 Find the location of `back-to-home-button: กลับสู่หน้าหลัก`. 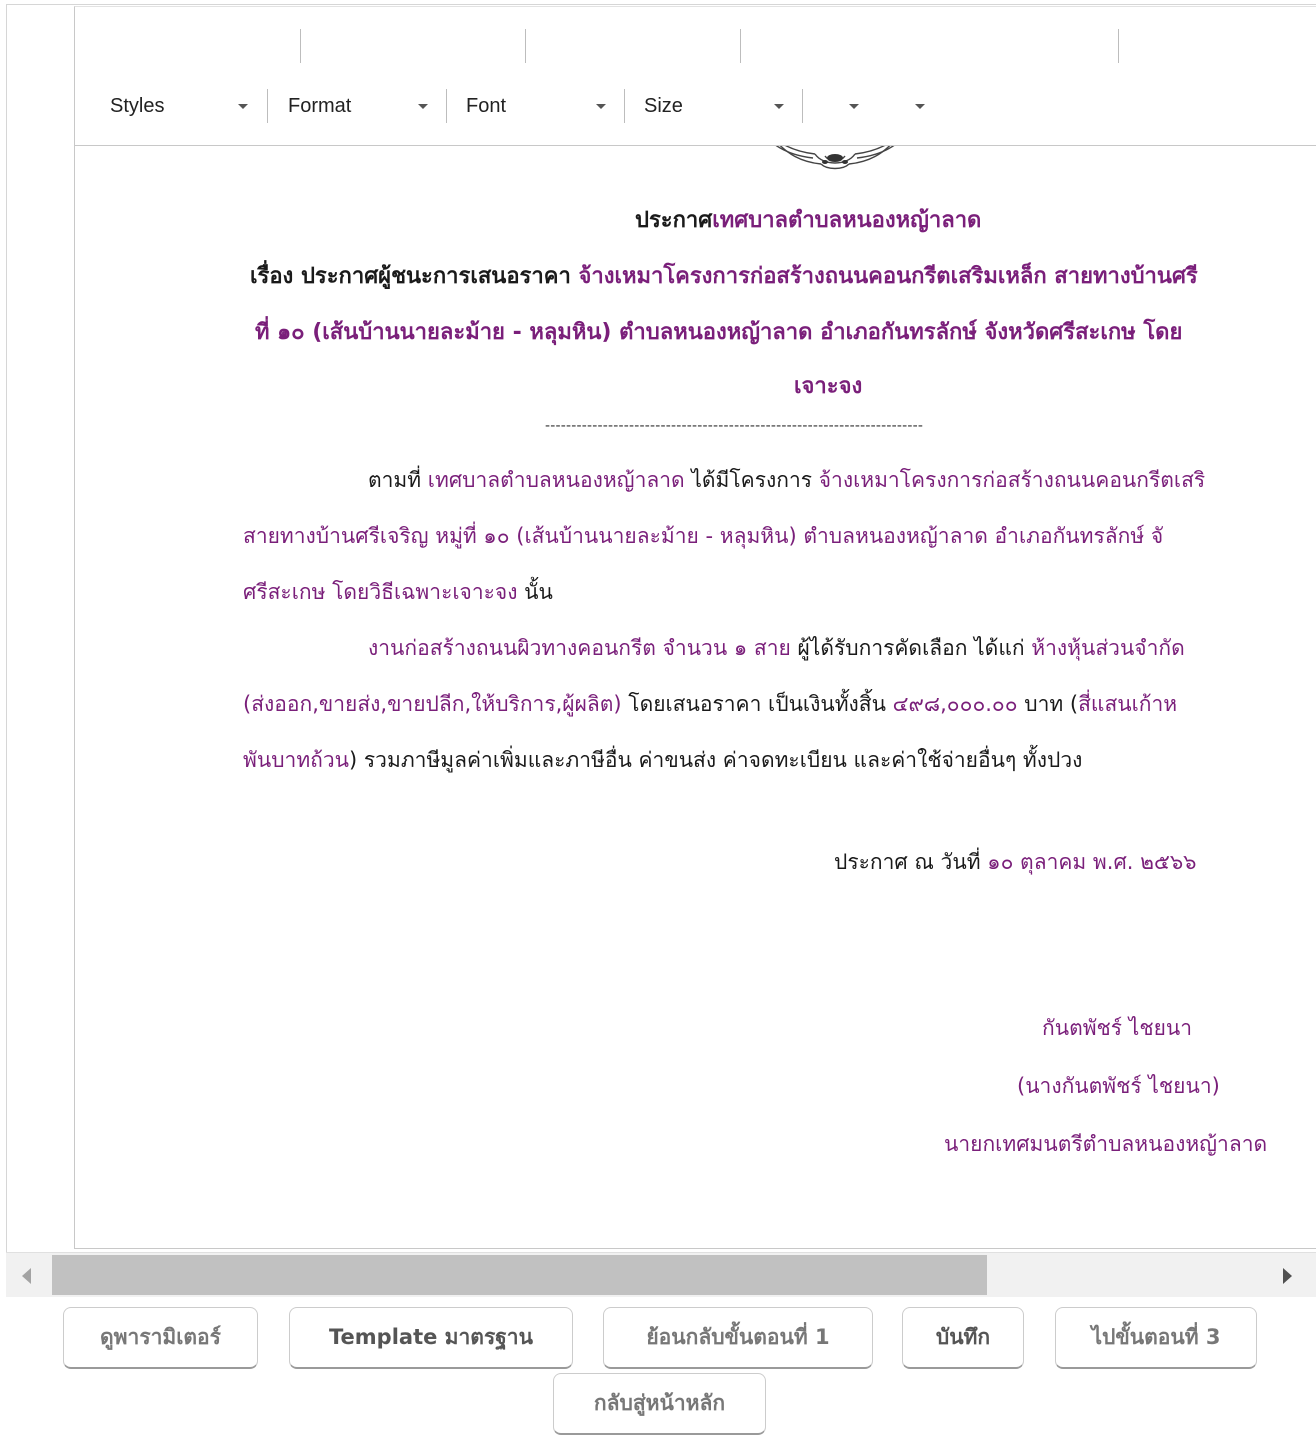

back-to-home-button: กลับสู่หน้าหลัก is located at coordinates (659, 1404).